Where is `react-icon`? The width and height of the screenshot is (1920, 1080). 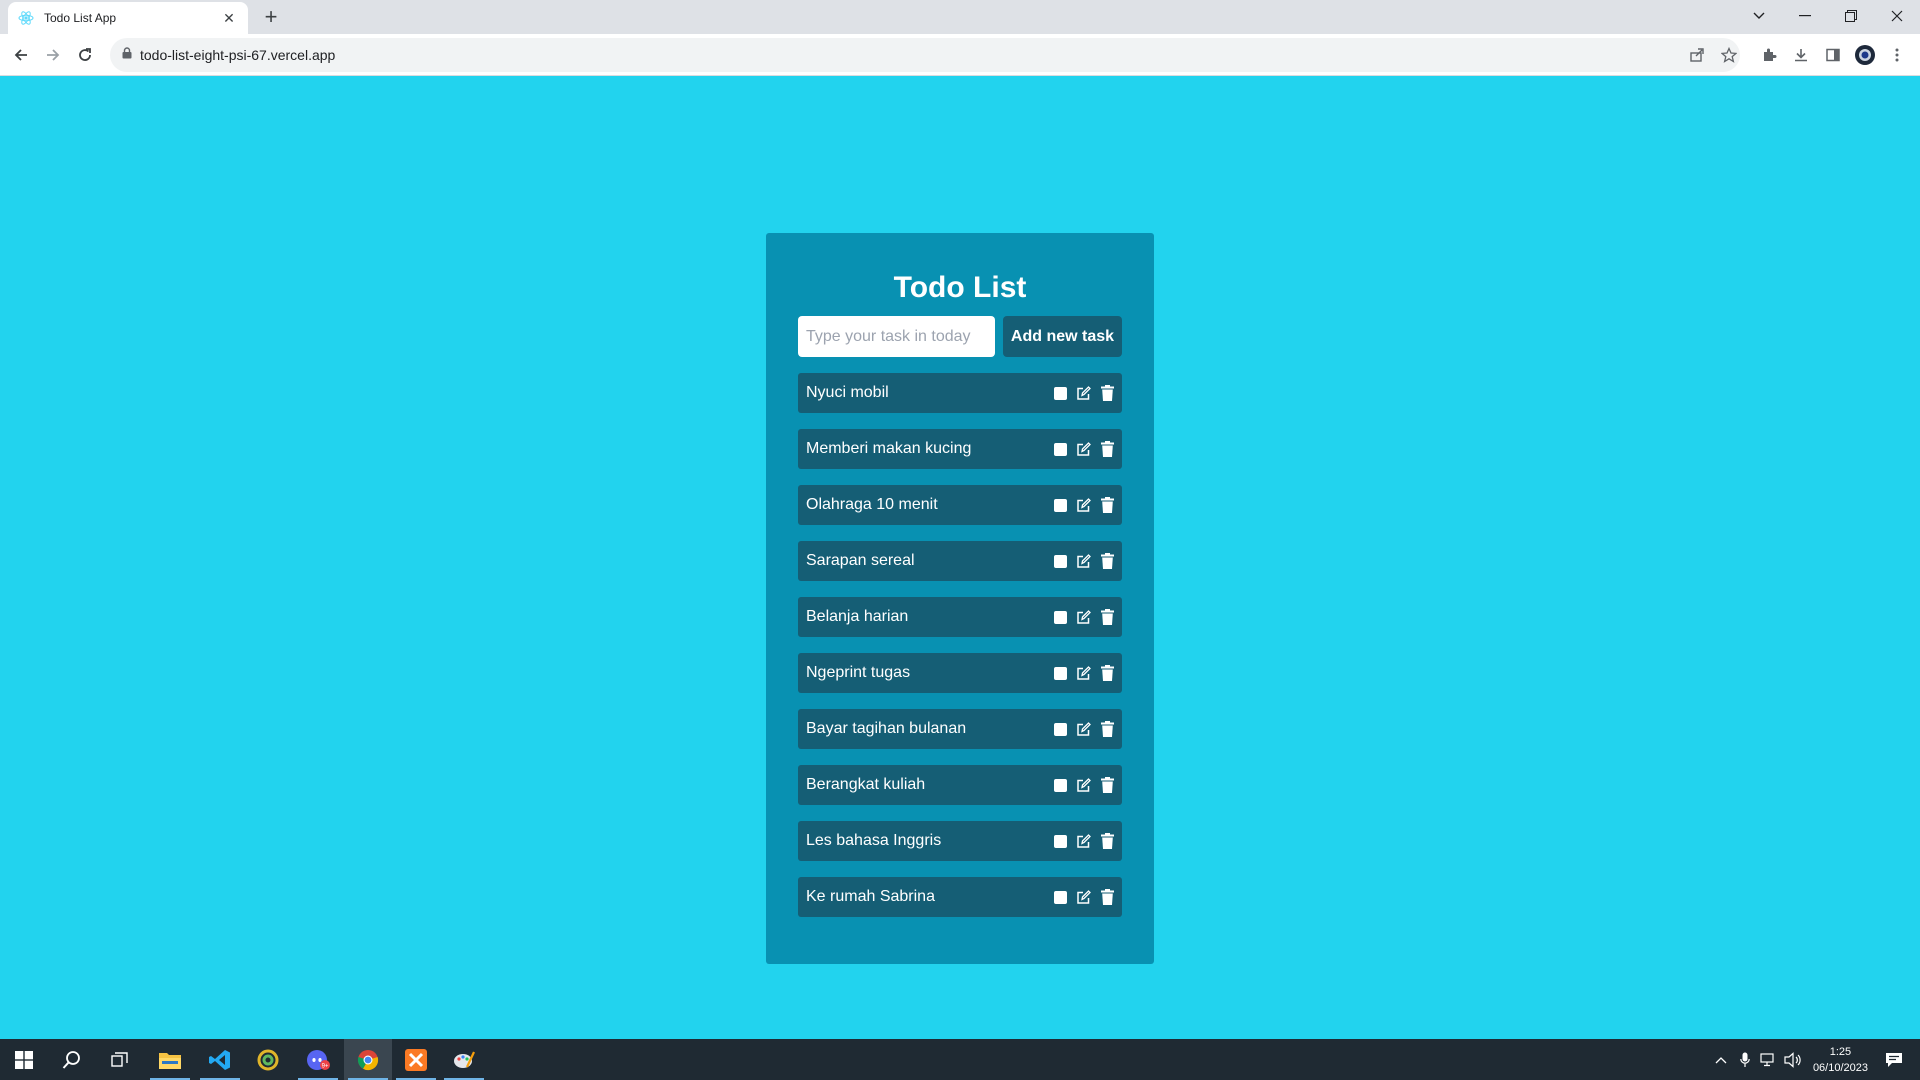
react-icon is located at coordinates (26, 18).